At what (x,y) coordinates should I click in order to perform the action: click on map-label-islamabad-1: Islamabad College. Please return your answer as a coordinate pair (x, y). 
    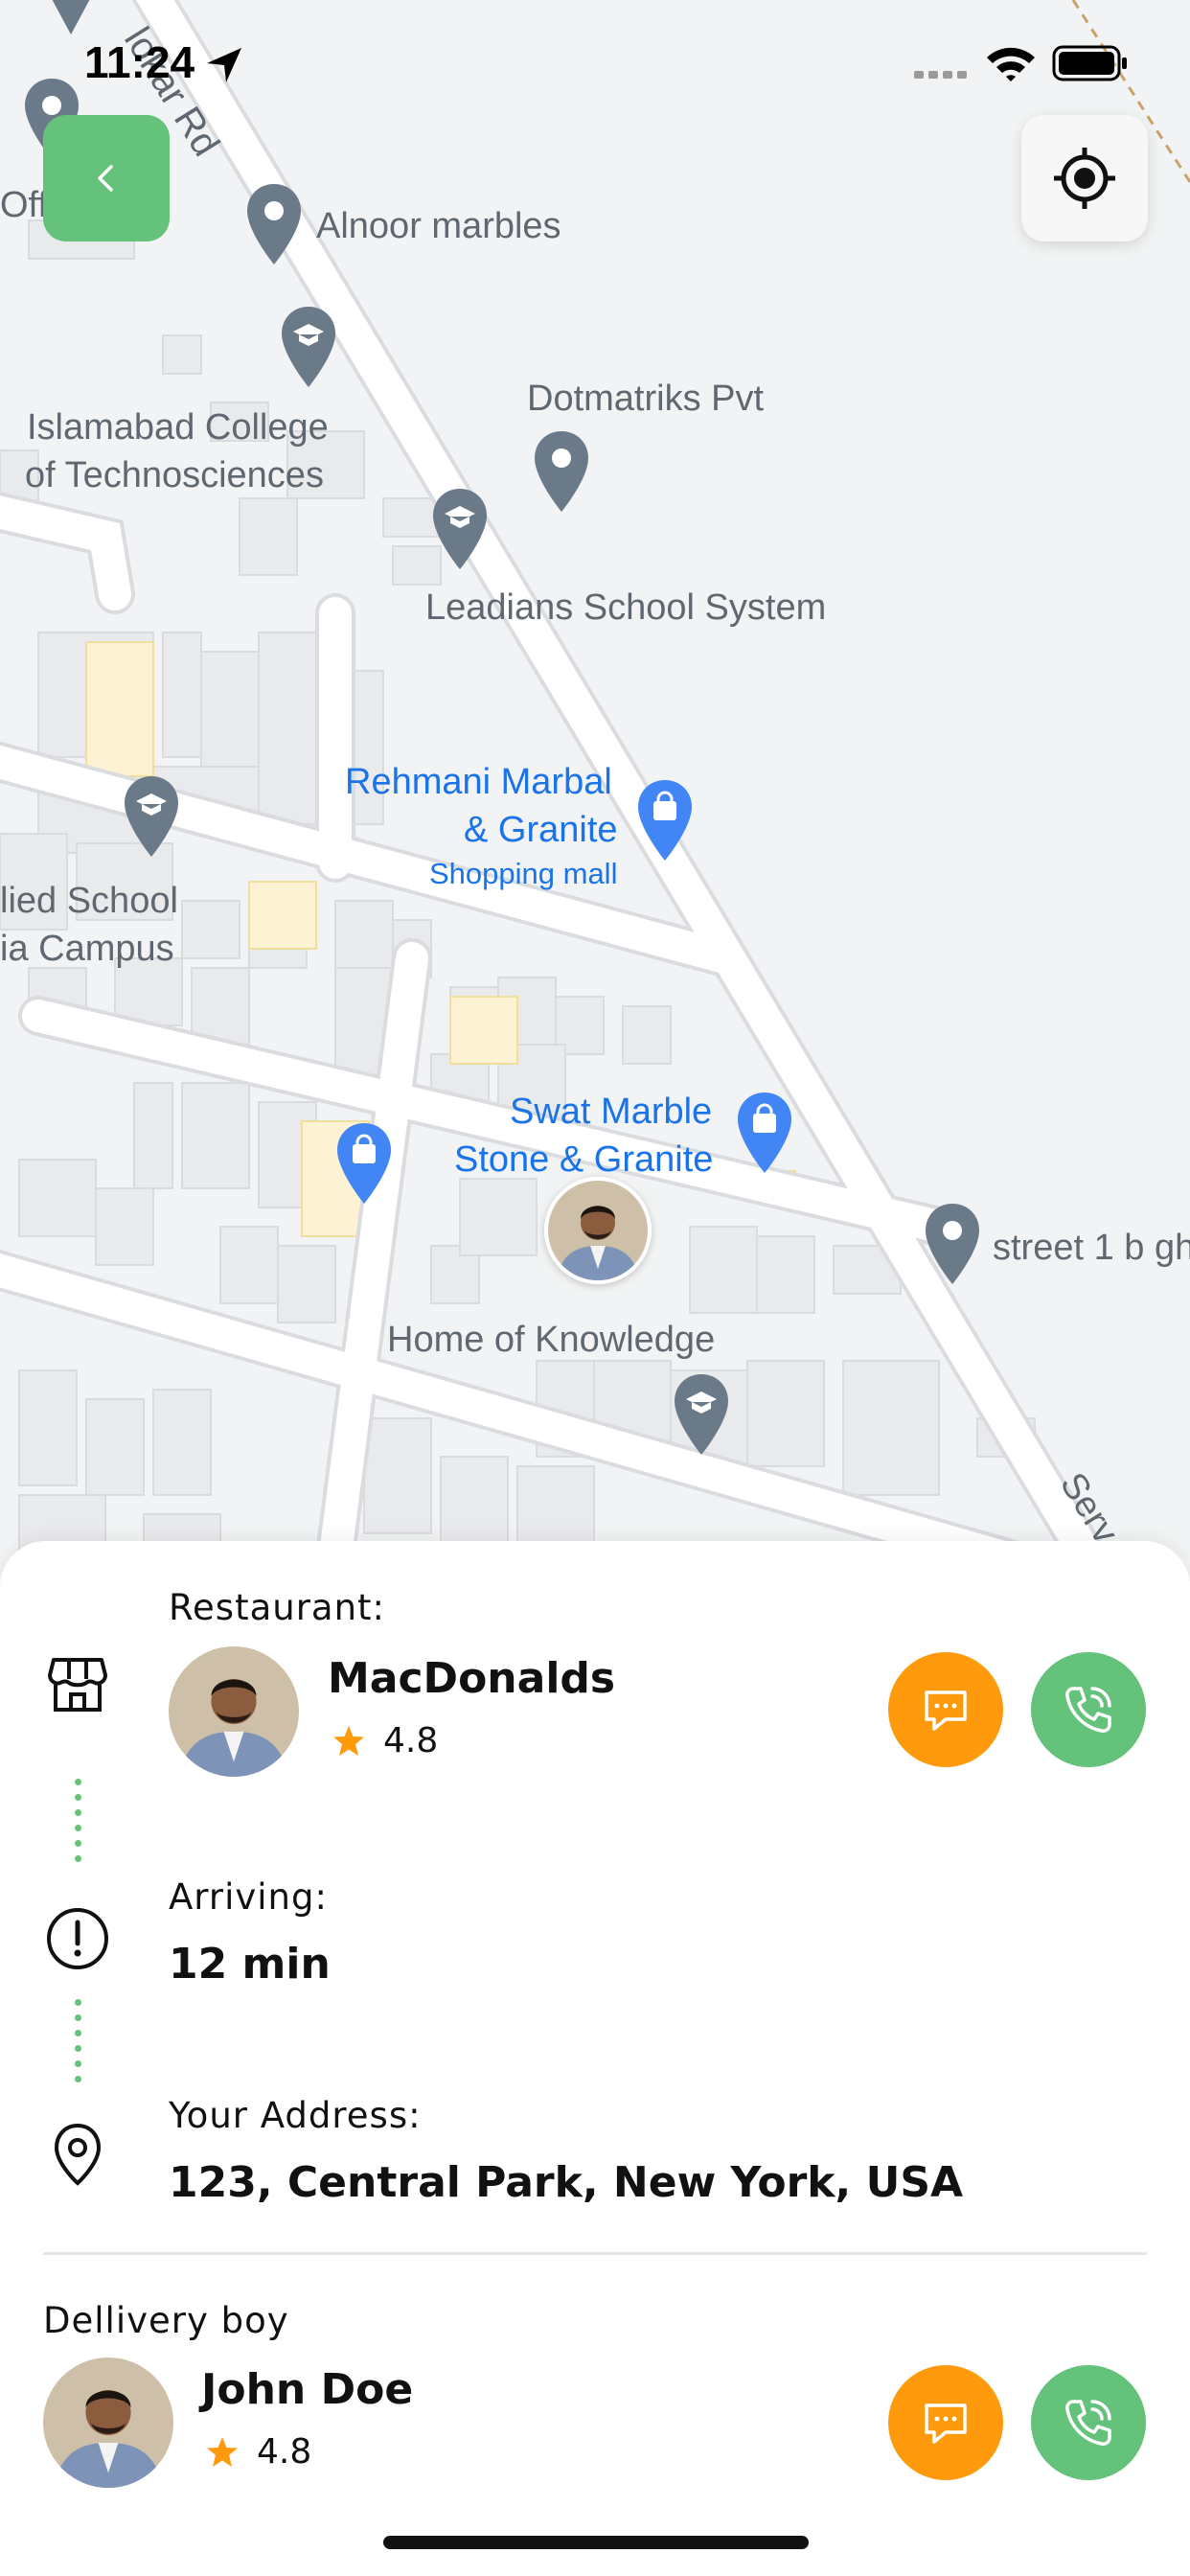
    Looking at the image, I should click on (178, 427).